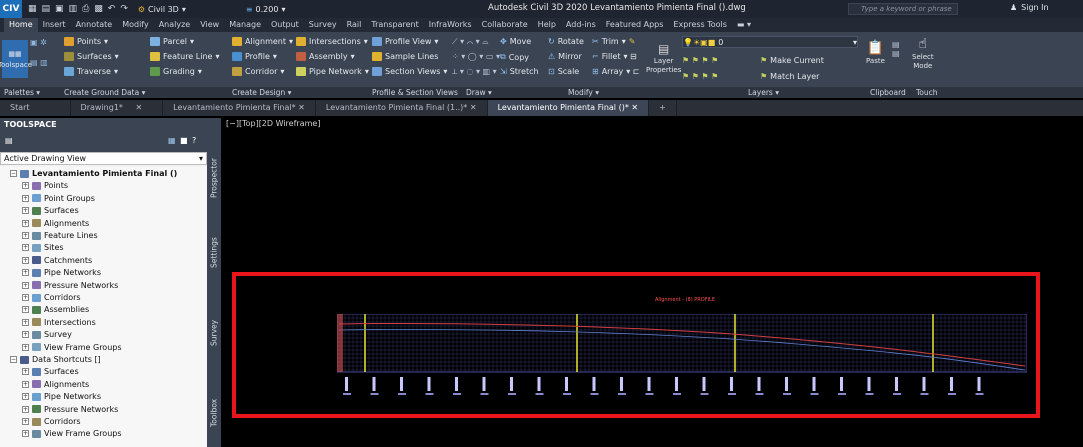 The height and width of the screenshot is (447, 1083). I want to click on save-as-icon: ▥, so click(73, 9).